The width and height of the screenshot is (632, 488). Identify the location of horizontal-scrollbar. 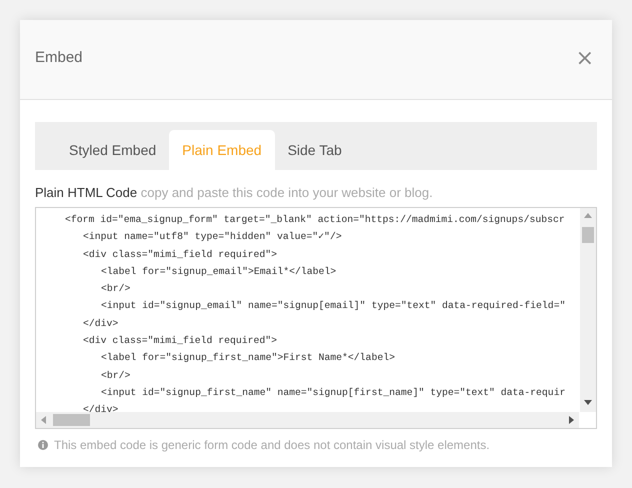
(307, 420).